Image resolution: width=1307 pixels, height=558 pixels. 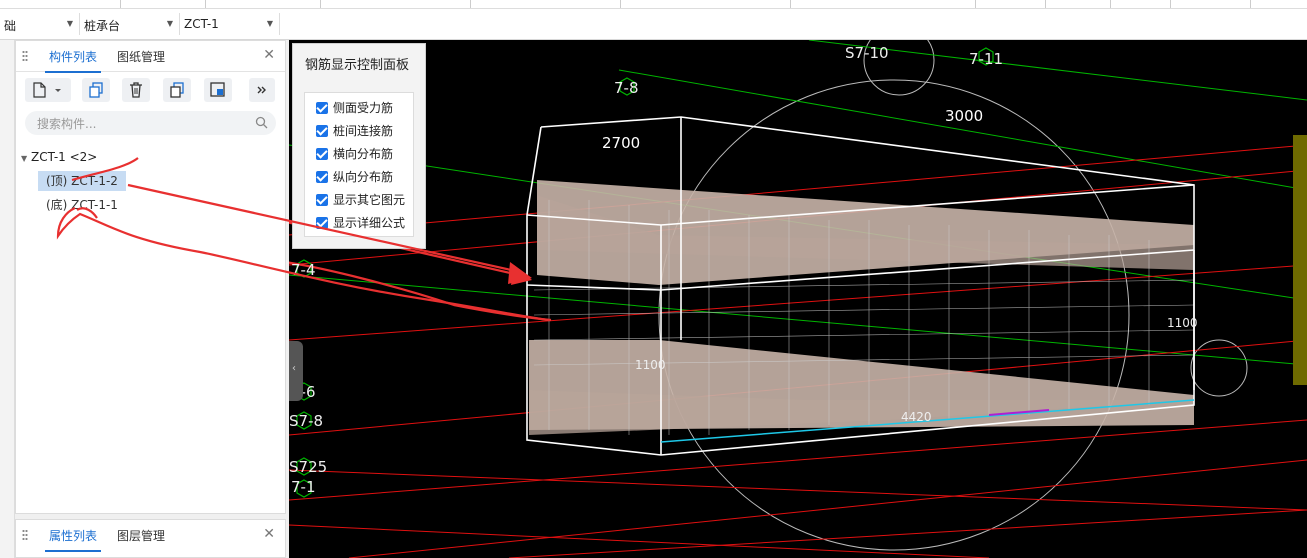 What do you see at coordinates (10, 26) in the screenshot?
I see `category-select-value: 础` at bounding box center [10, 26].